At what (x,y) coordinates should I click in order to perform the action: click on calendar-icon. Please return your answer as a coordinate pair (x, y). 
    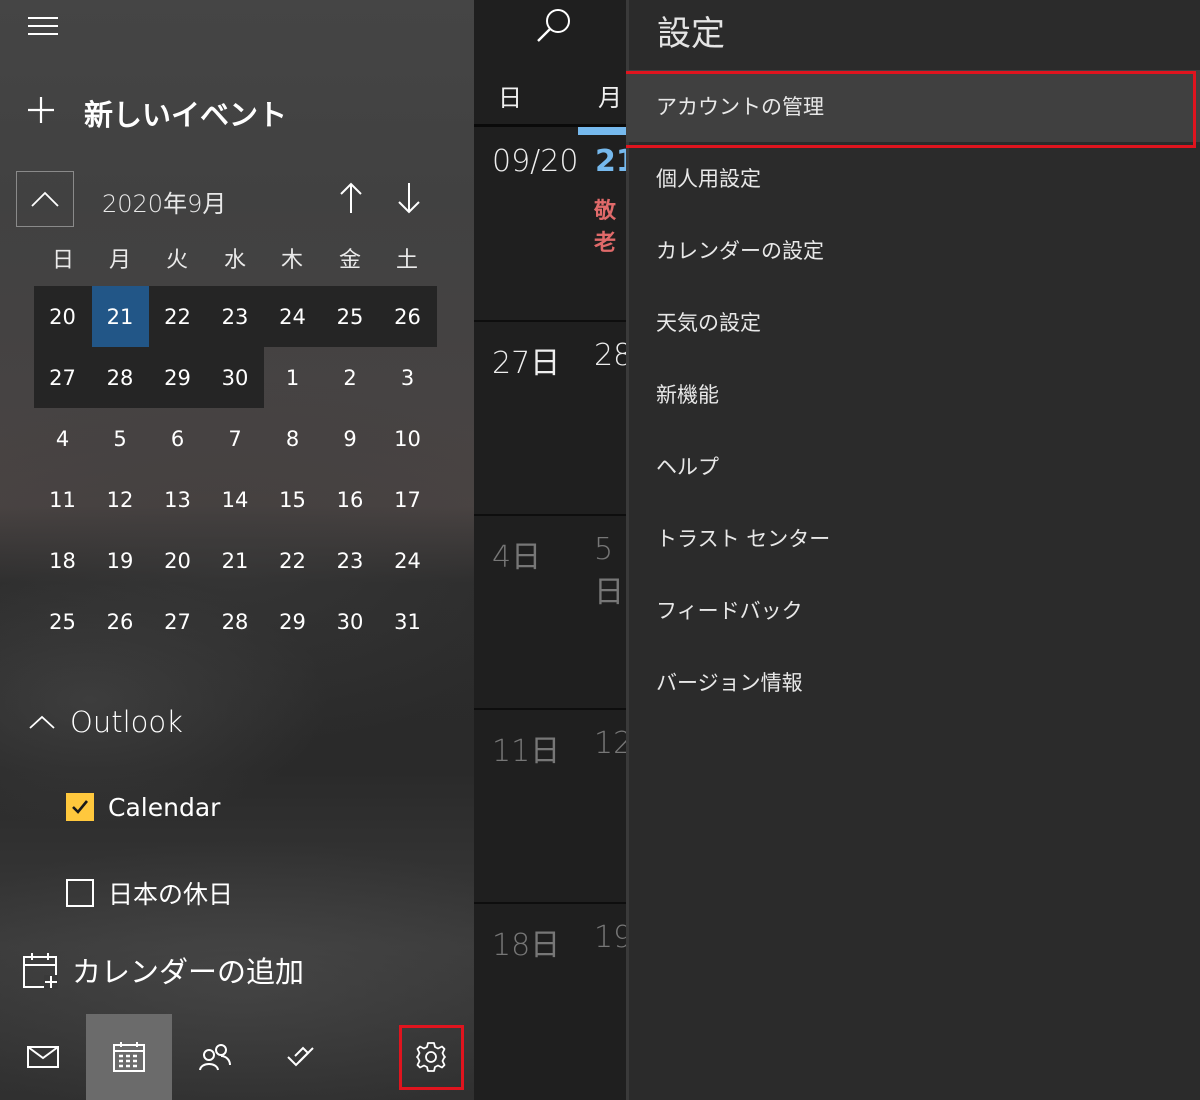
    Looking at the image, I should click on (129, 1057).